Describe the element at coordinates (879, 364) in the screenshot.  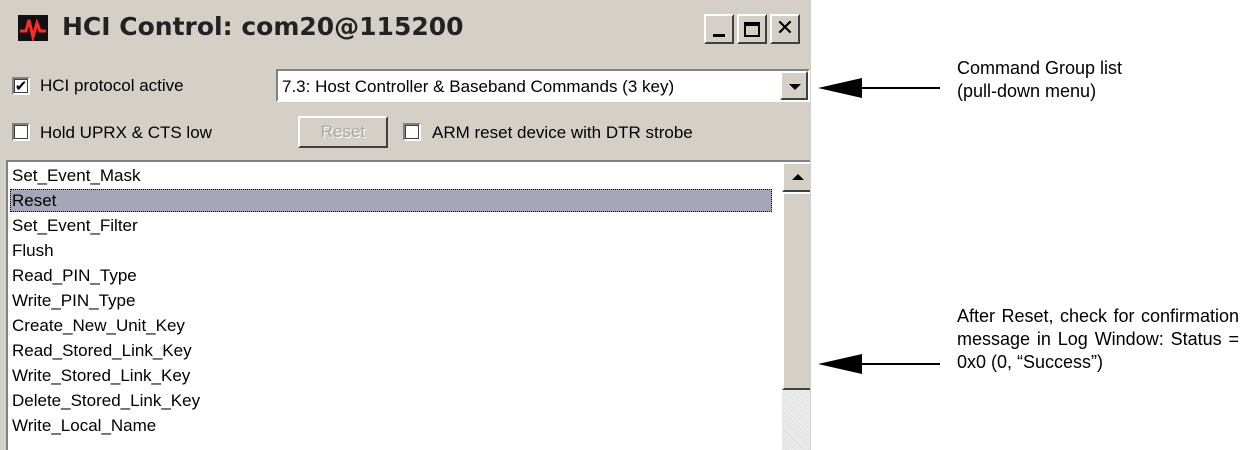
I see `arrow-after-reset` at that location.